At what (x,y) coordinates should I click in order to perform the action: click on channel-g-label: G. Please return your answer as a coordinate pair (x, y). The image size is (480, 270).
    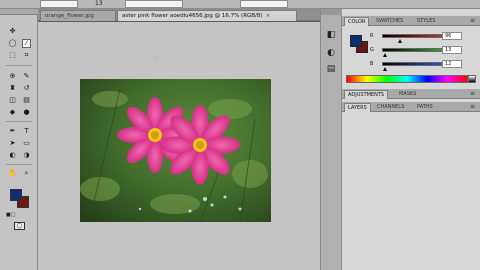
    Looking at the image, I should click on (372, 50).